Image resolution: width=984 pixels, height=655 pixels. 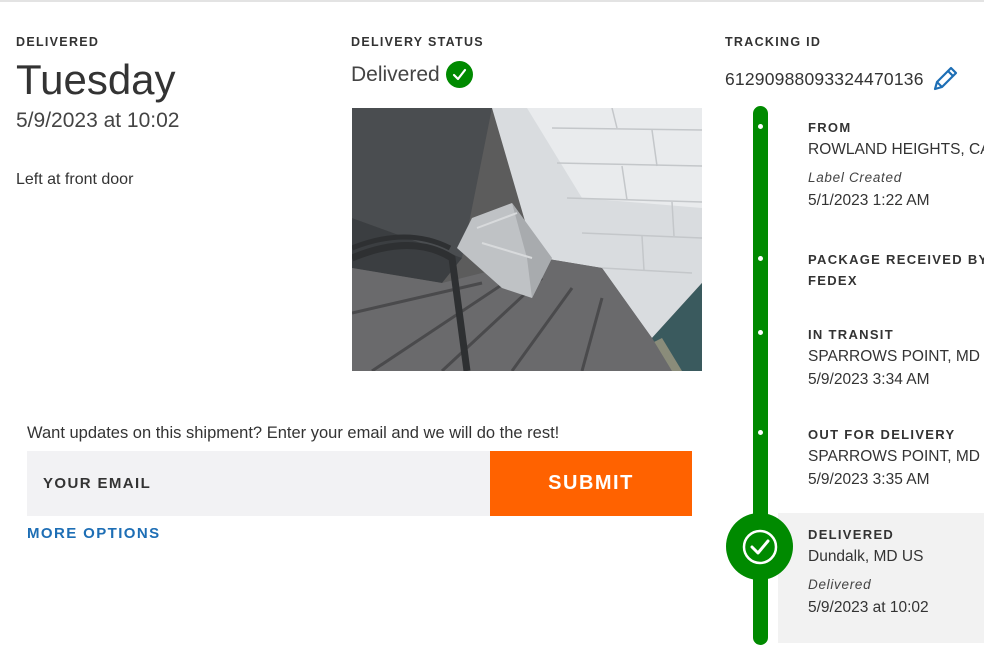 What do you see at coordinates (395, 74) in the screenshot?
I see `delivery-status-text: Delivered` at bounding box center [395, 74].